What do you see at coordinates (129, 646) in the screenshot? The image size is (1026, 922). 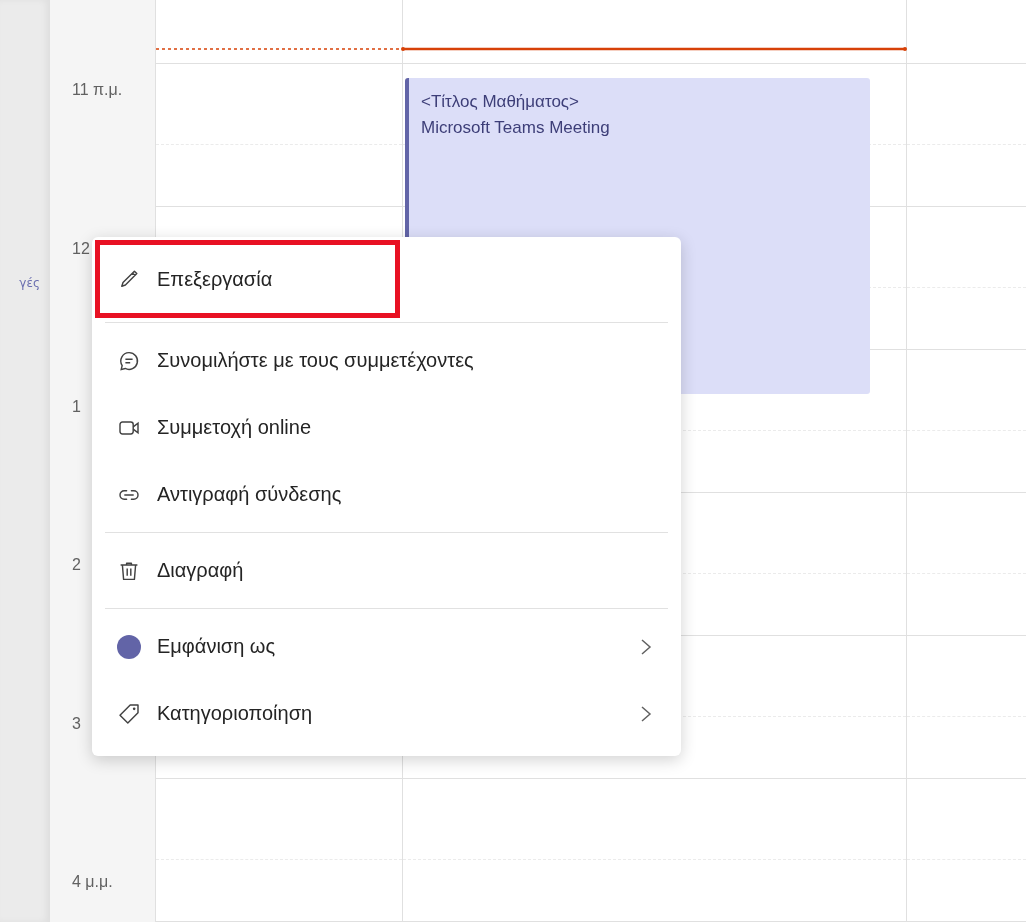 I see `status-dot` at bounding box center [129, 646].